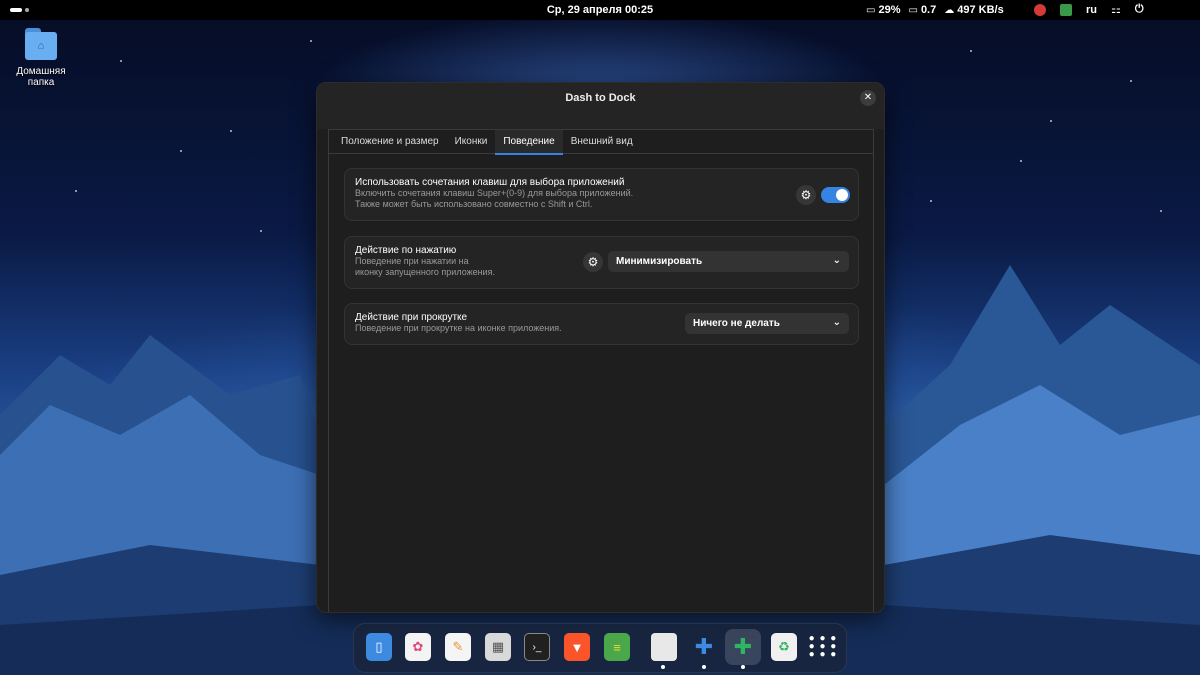 This screenshot has width=1200, height=675. I want to click on clock: Ср, 29 апреля 00:25, so click(600, 10).